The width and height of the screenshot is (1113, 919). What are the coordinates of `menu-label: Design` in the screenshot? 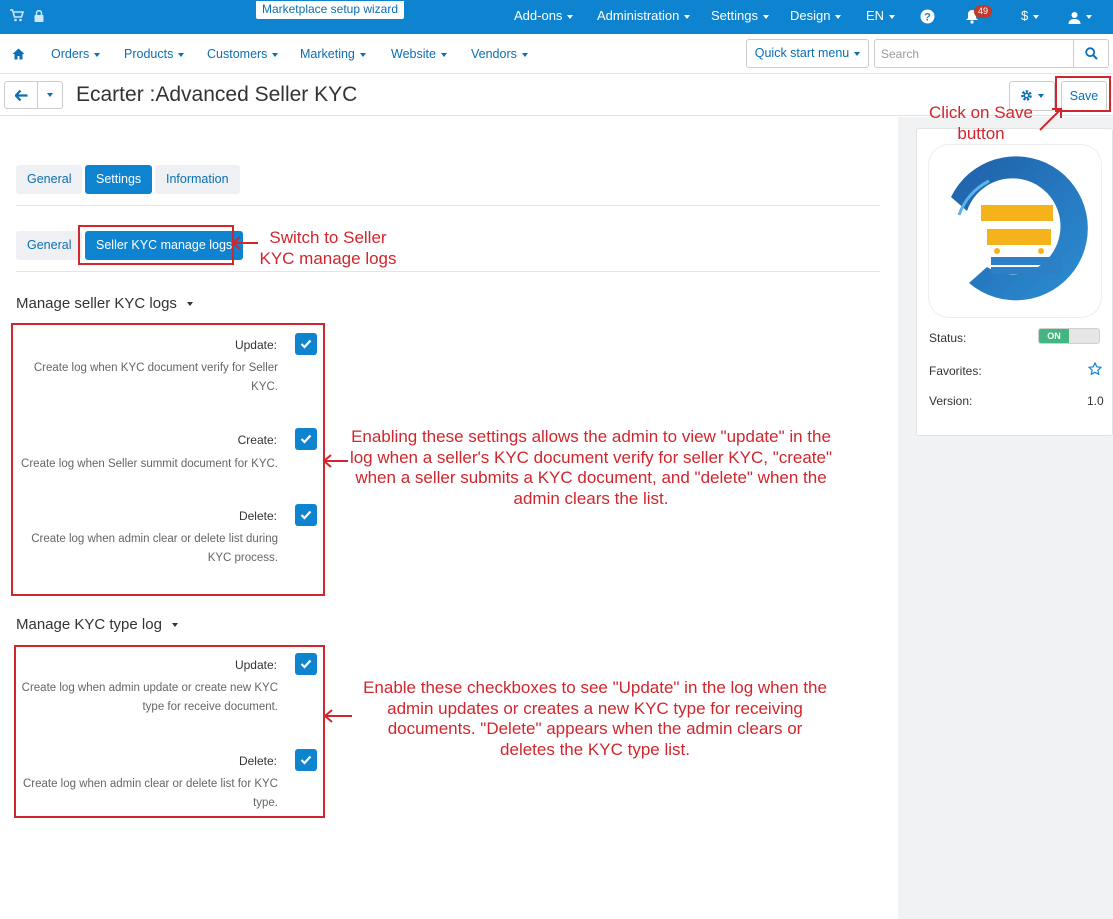 It's located at (810, 15).